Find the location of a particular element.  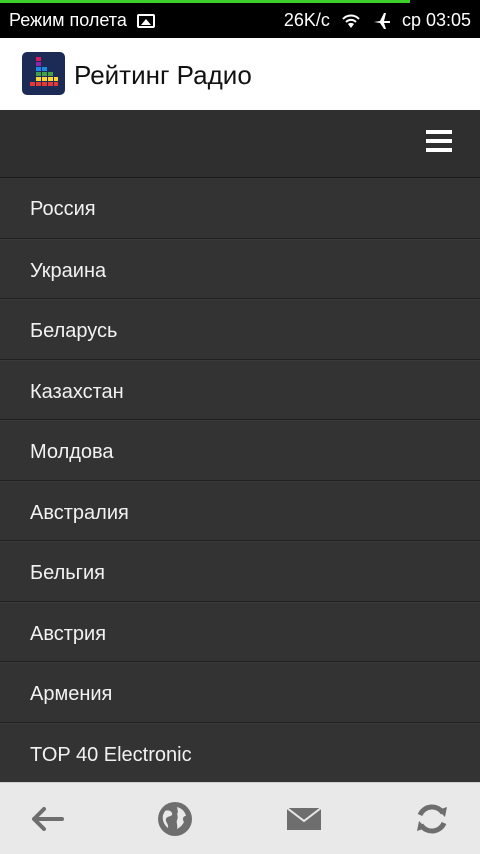

list-item-moldova: Молдова is located at coordinates (240, 450).